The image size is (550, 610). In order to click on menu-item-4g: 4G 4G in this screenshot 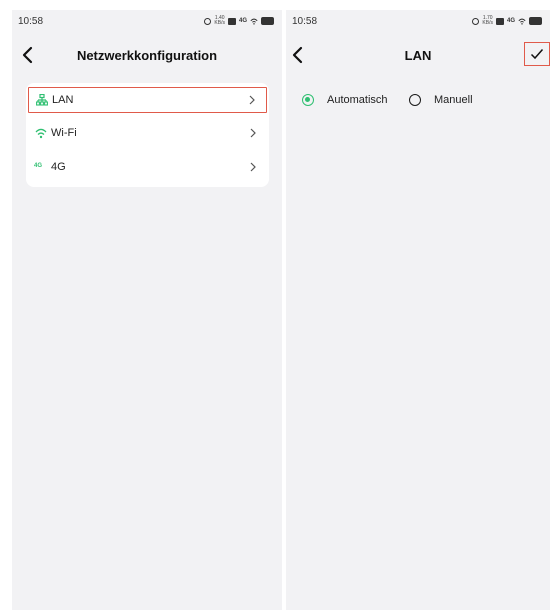, I will do `click(147, 168)`.